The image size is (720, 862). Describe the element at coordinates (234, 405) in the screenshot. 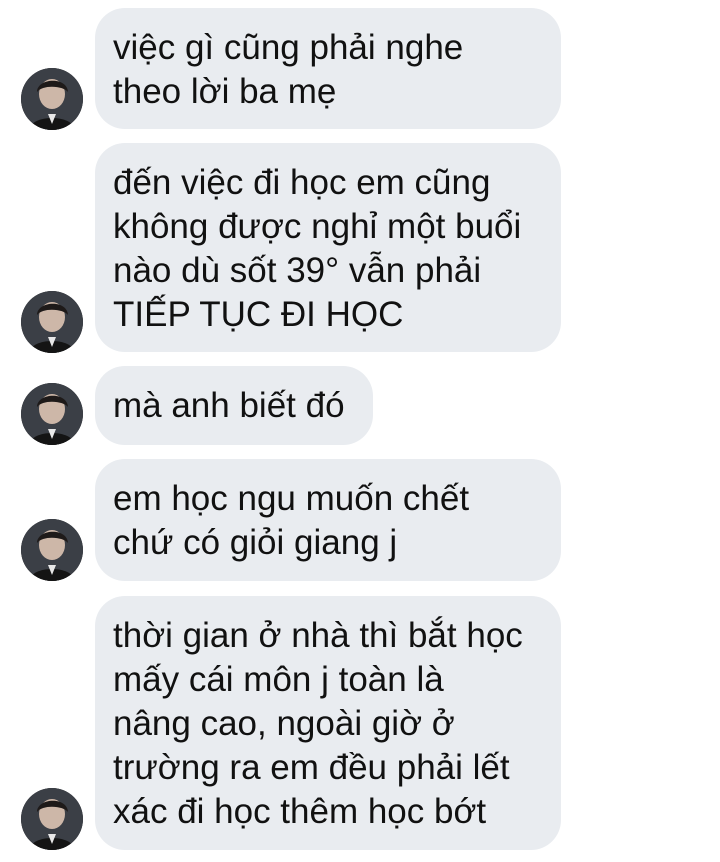

I see `message-bubble: mà anh biết đó` at that location.